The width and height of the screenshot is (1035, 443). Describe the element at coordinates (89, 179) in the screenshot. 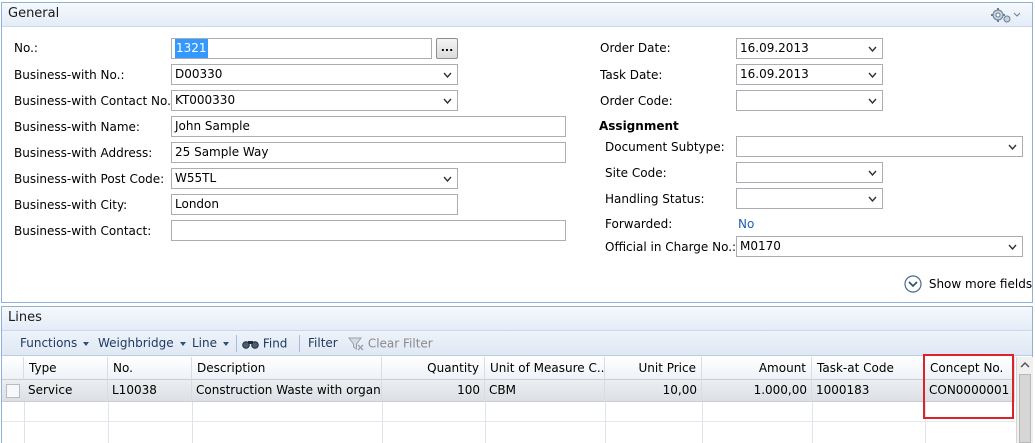

I see `post-code-label: Business-with Post Code:` at that location.